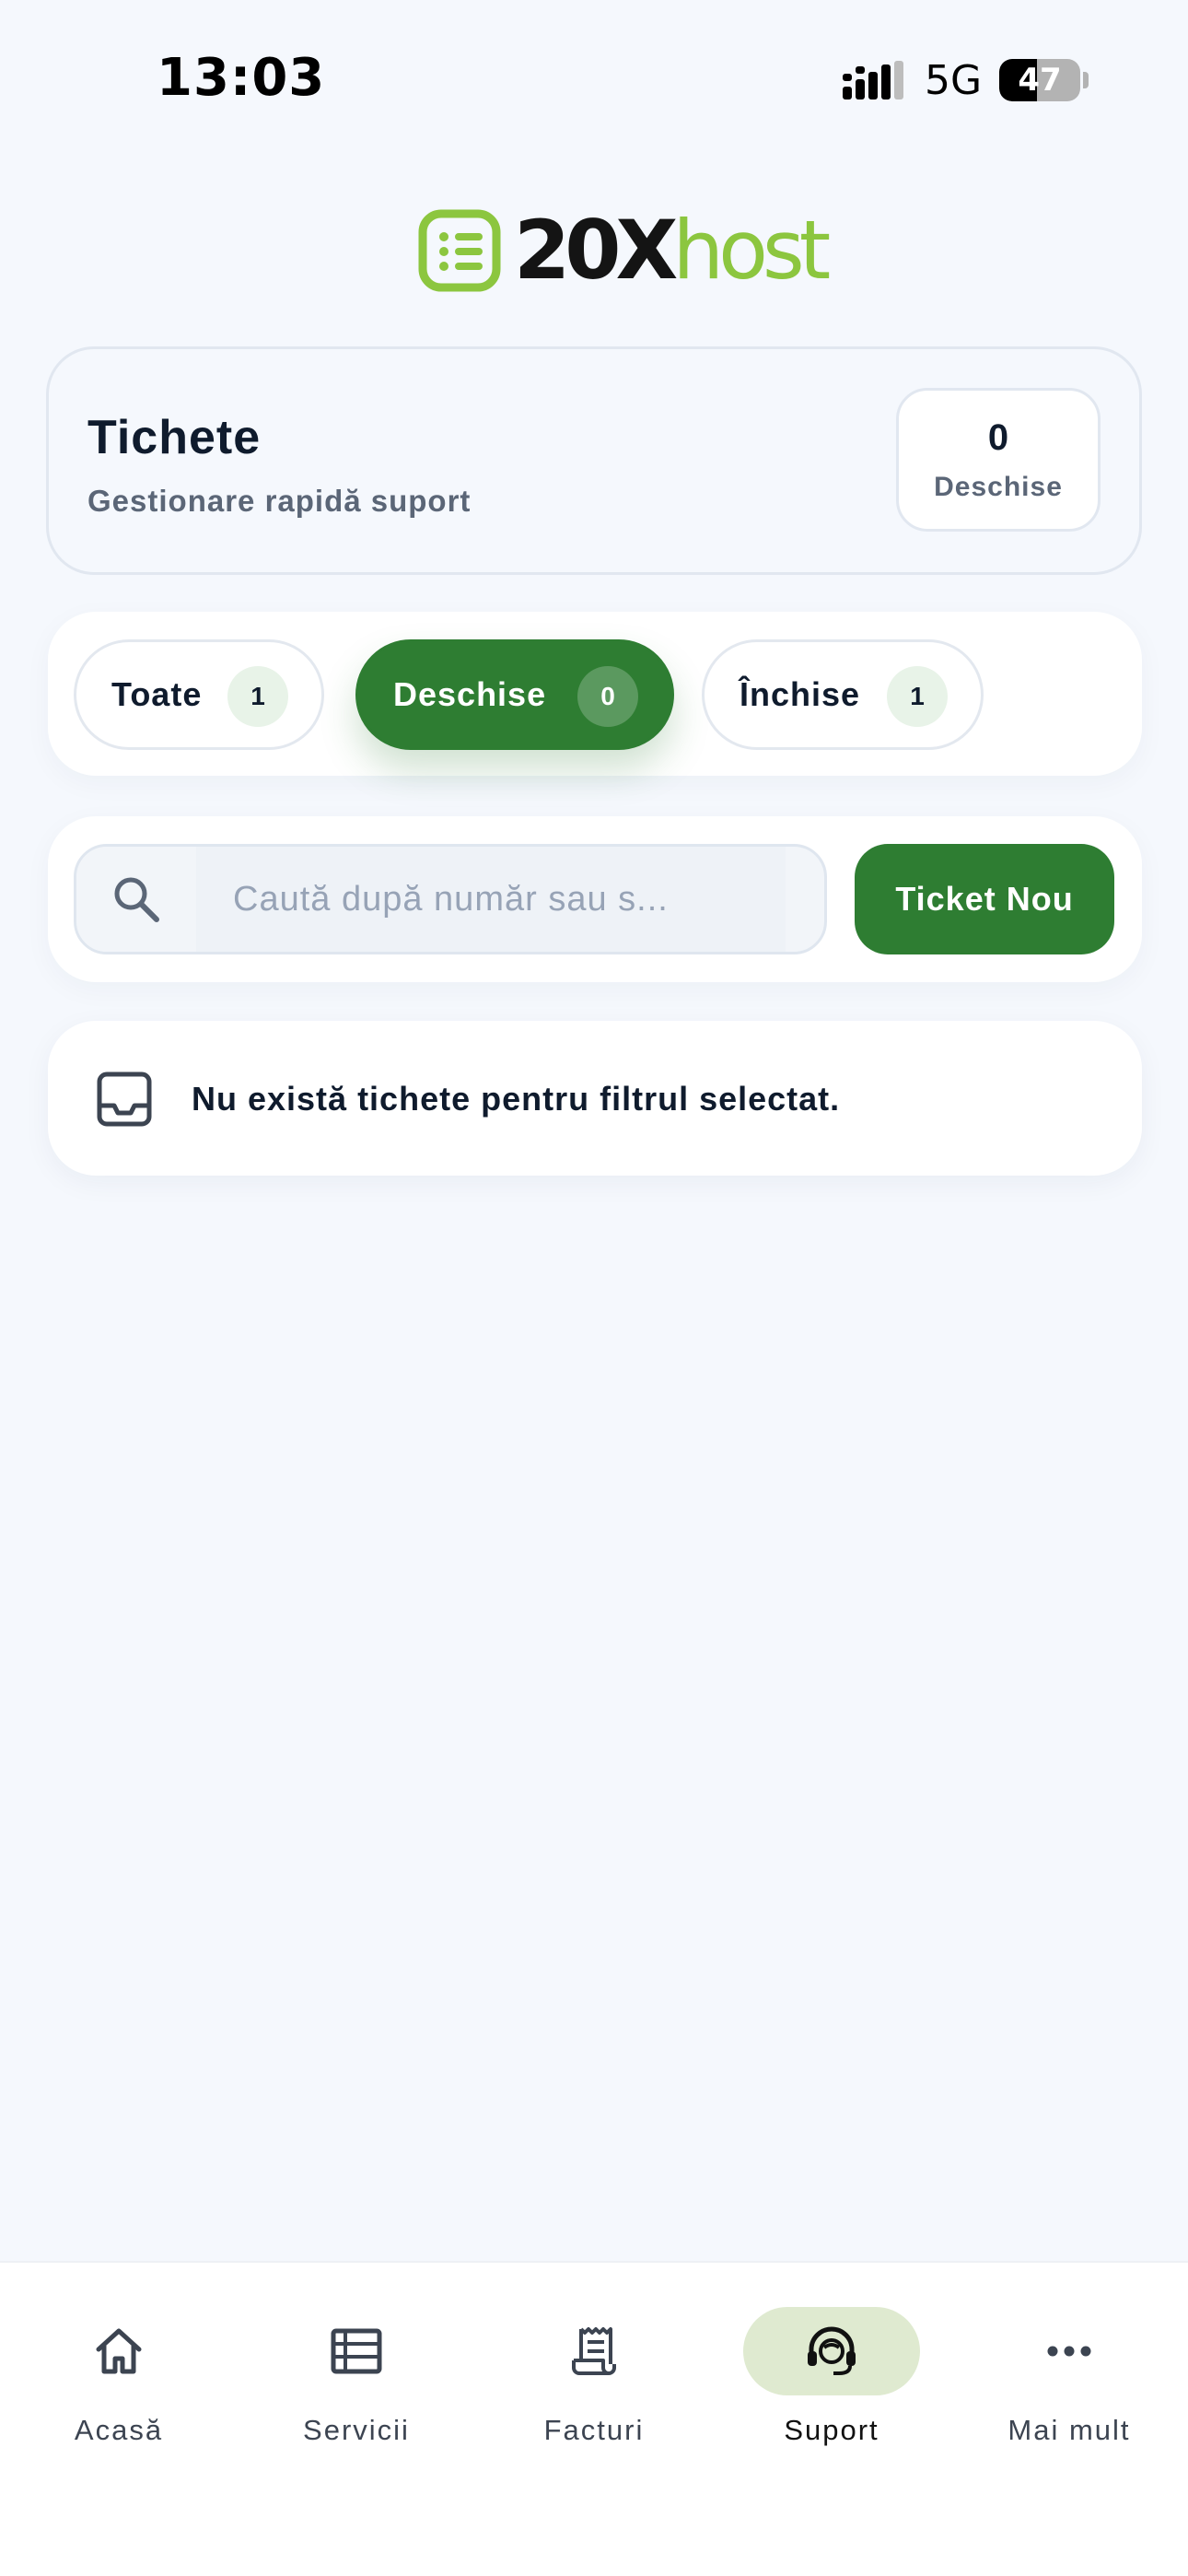 This screenshot has height=2576, width=1188. I want to click on filter-tab-label: Toate, so click(157, 694).